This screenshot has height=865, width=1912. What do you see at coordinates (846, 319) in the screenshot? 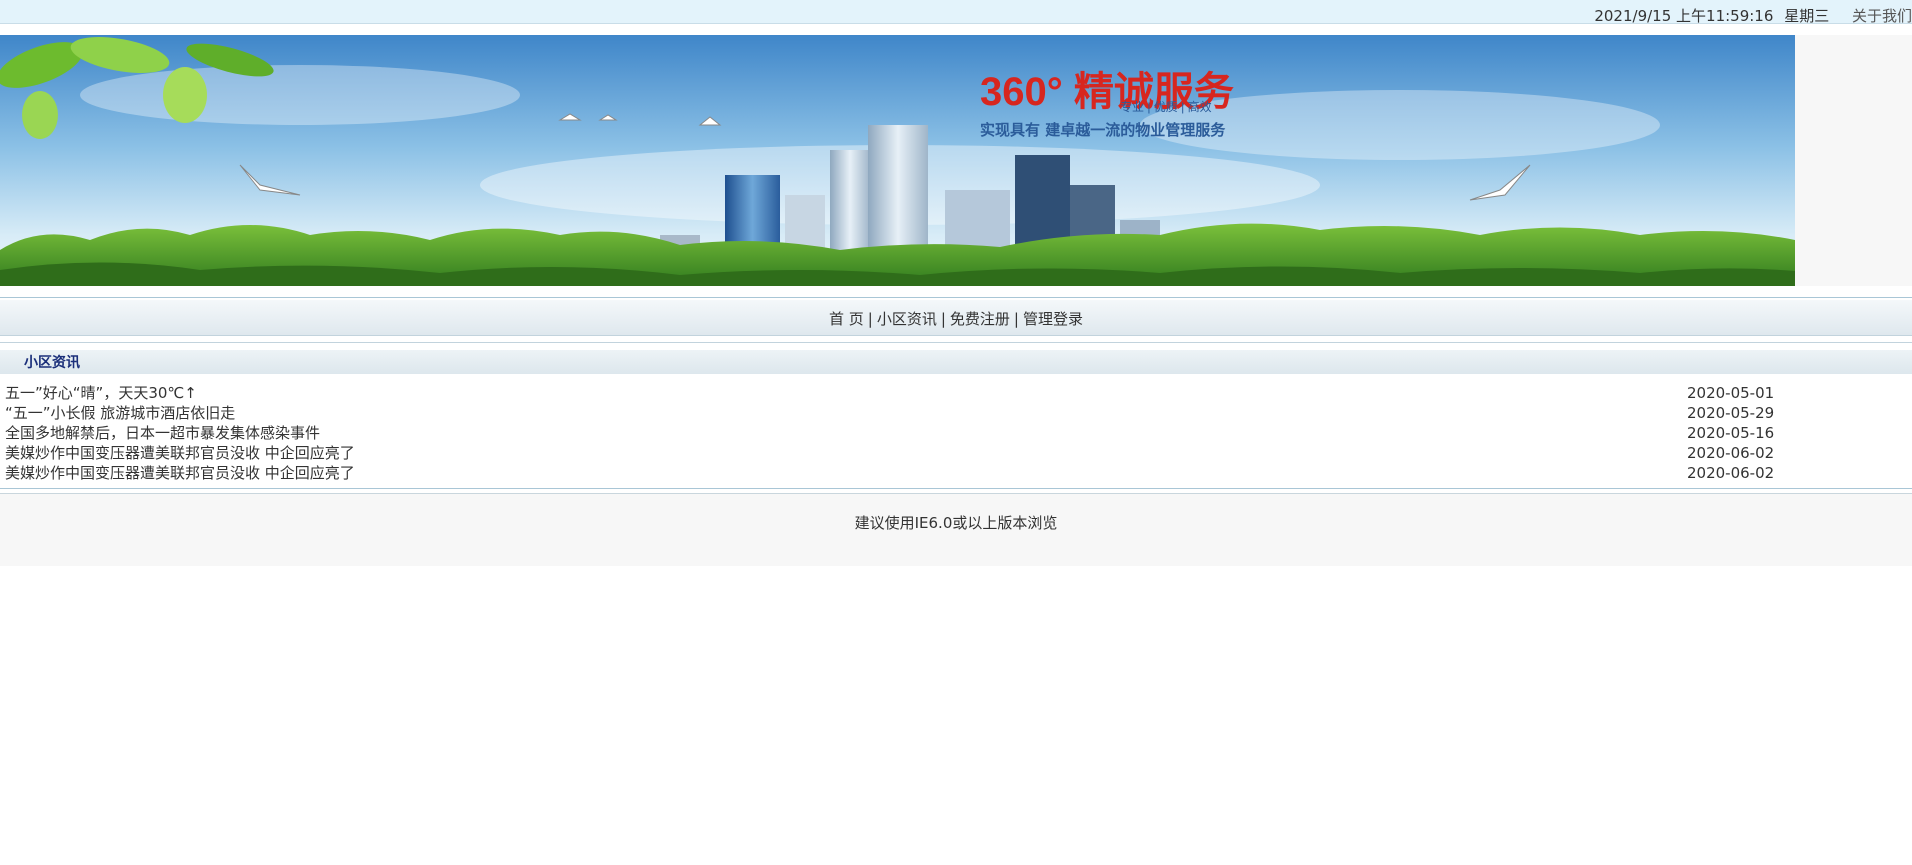
I see `nav-item-home: 首 页` at bounding box center [846, 319].